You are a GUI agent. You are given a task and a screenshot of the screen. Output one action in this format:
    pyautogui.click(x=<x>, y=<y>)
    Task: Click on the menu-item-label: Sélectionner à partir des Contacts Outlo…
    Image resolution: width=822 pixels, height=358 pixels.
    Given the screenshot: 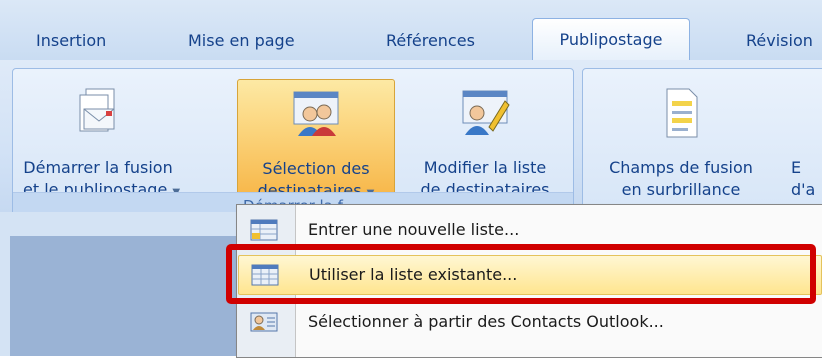 What is the action you would take?
    pyautogui.click(x=486, y=321)
    